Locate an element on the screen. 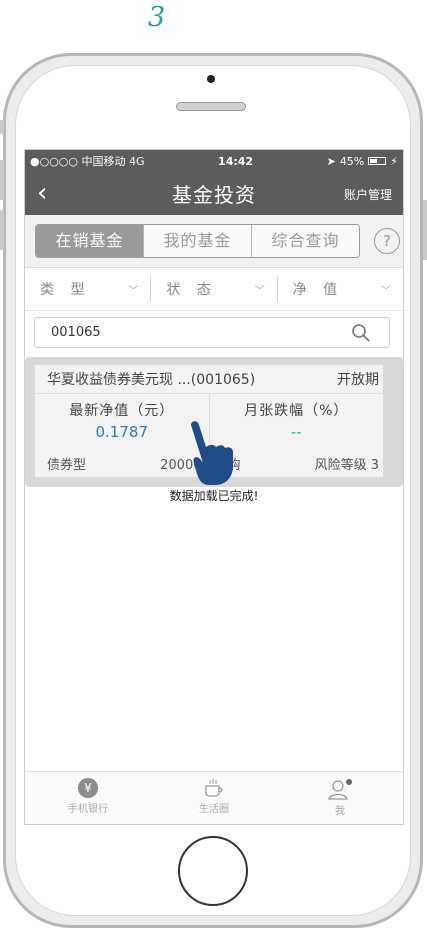 The height and width of the screenshot is (933, 427). battery-icon is located at coordinates (377, 161).